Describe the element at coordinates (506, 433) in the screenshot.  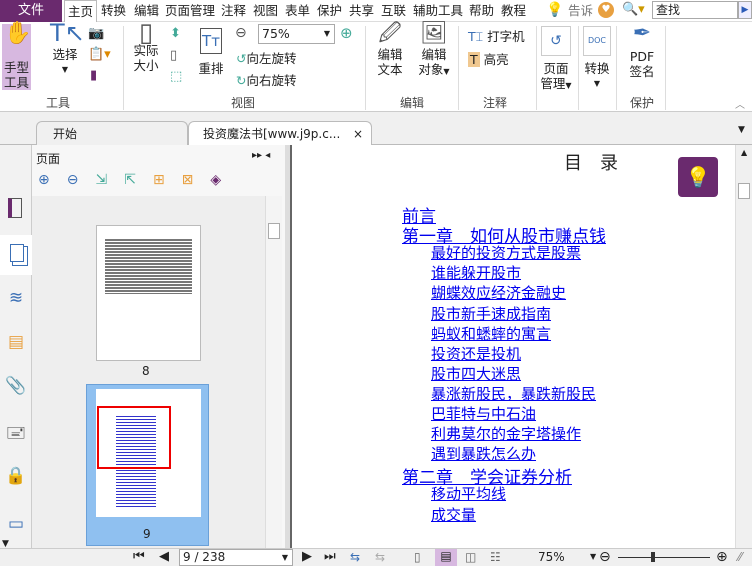
I see `toc-link: 利弗莫尔的金字塔操作` at that location.